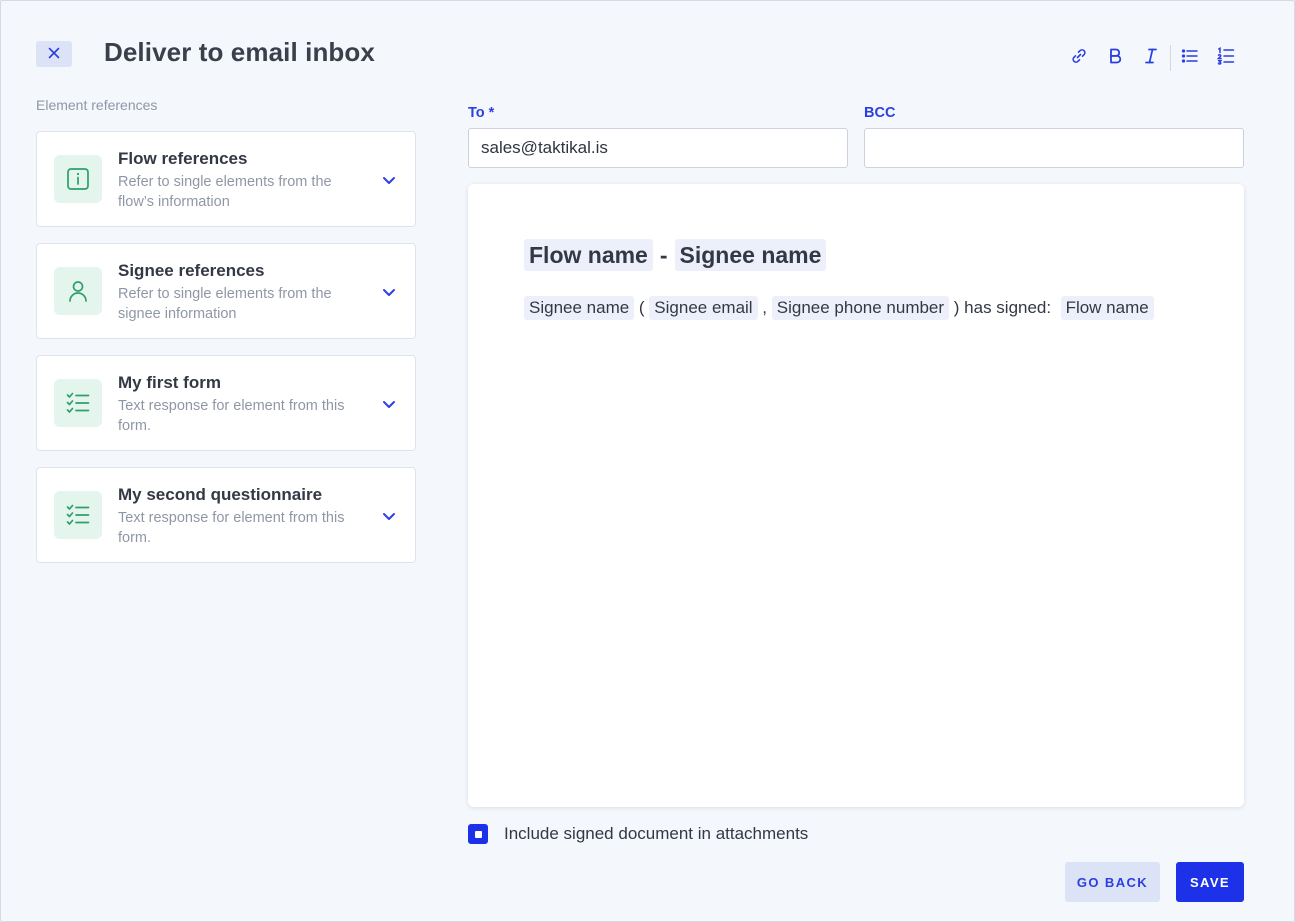 This screenshot has width=1295, height=922. Describe the element at coordinates (860, 308) in the screenshot. I see `reference-chip-signee-phone: Signee phone number` at that location.